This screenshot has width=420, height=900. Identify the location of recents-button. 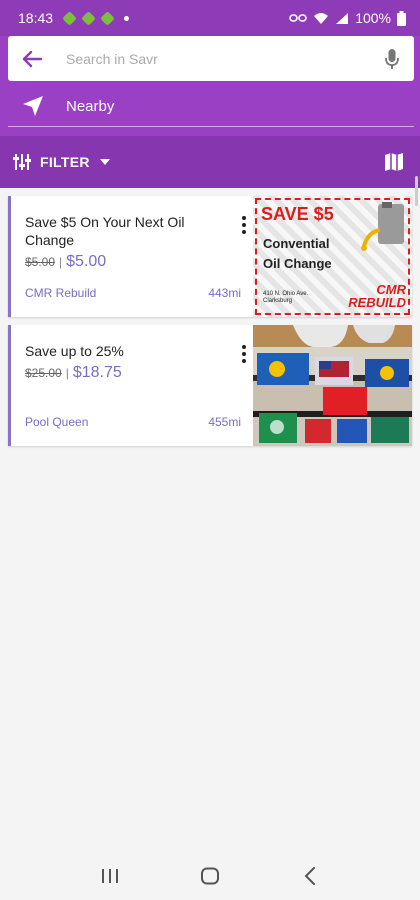
(110, 876).